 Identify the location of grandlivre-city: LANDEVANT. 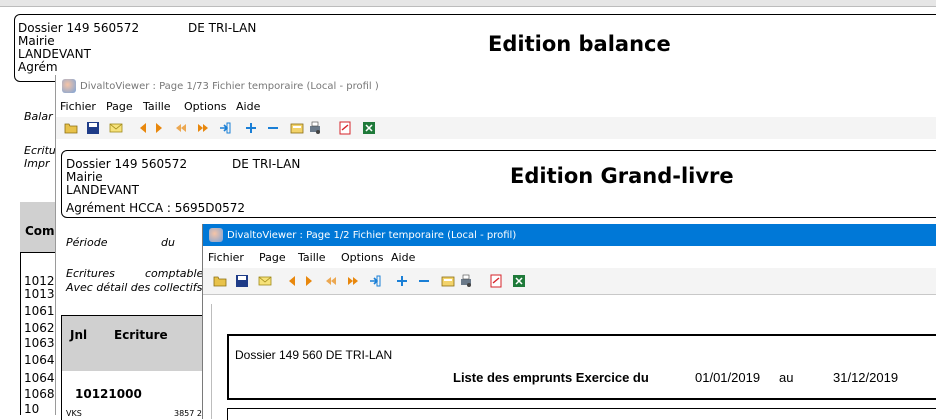
(102, 190).